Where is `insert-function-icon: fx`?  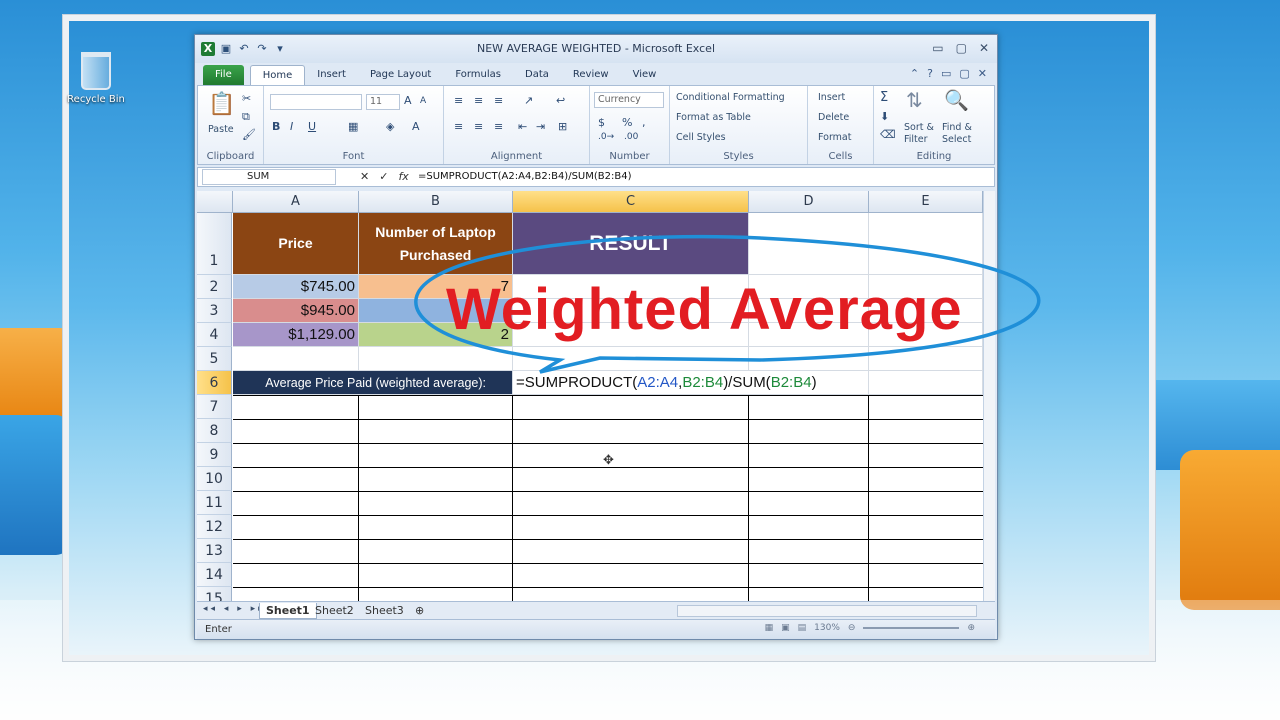 insert-function-icon: fx is located at coordinates (403, 176).